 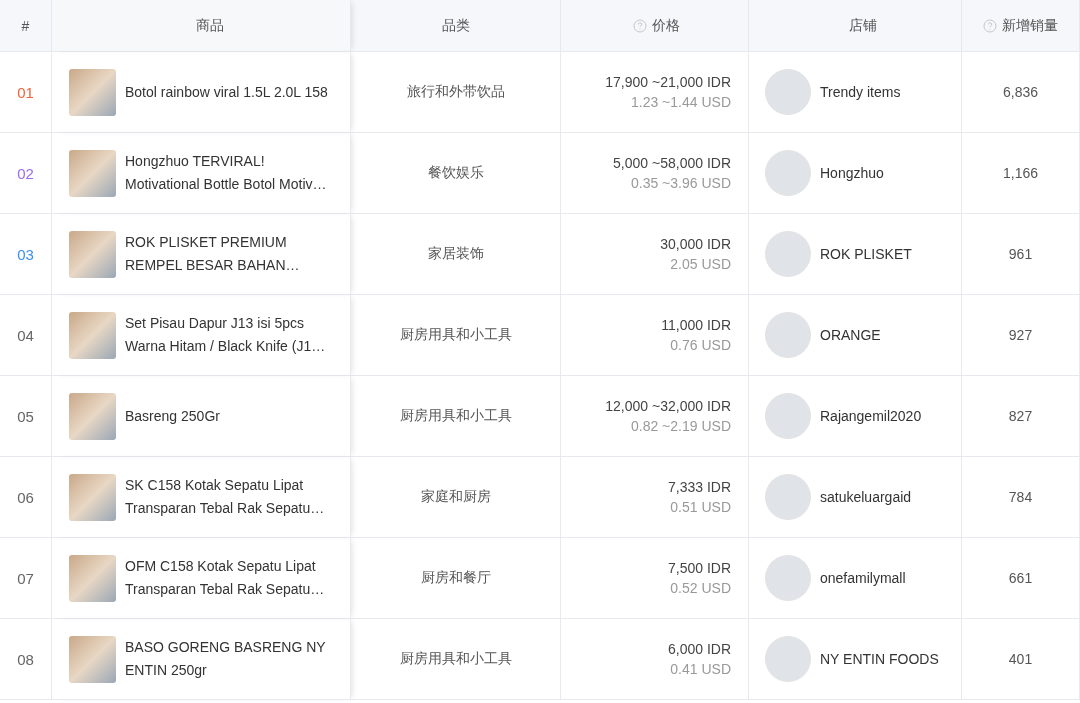 I want to click on price-usd: 0.82 ~2.19 USD, so click(x=681, y=426).